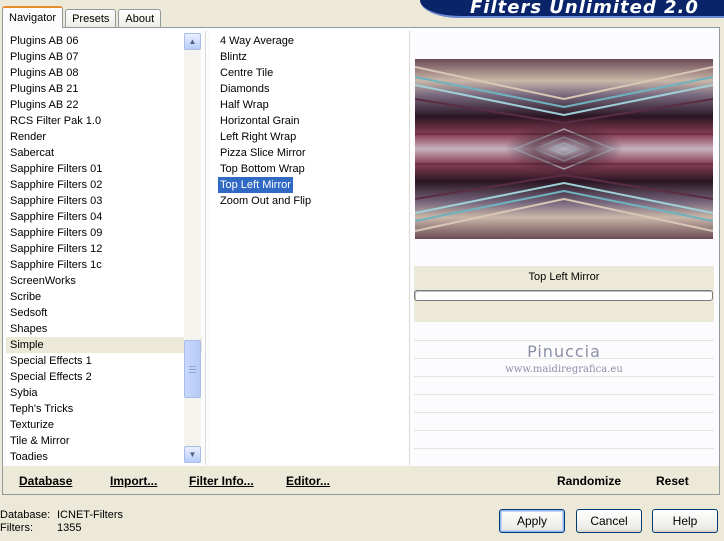  What do you see at coordinates (104, 281) in the screenshot?
I see `category-item: ScreenWorks` at bounding box center [104, 281].